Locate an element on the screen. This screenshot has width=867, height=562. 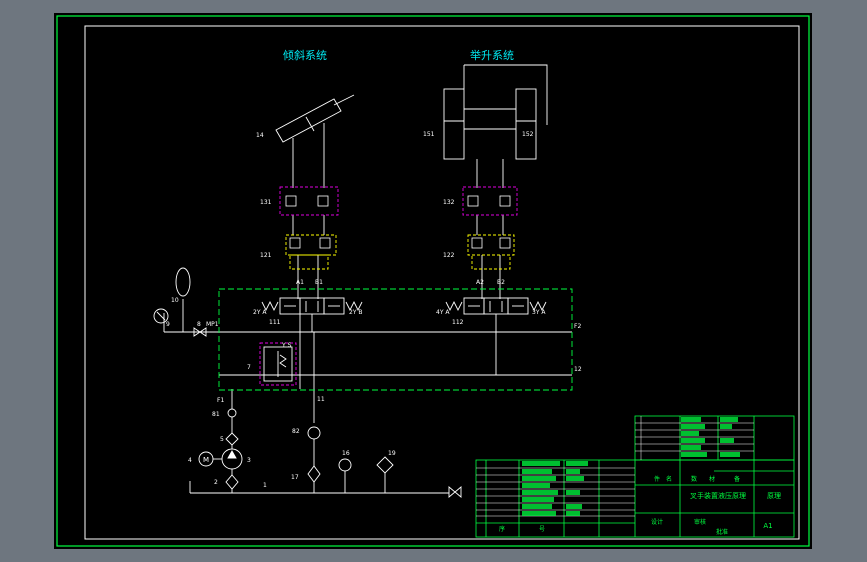
label-10: 10 is located at coordinates (175, 300).